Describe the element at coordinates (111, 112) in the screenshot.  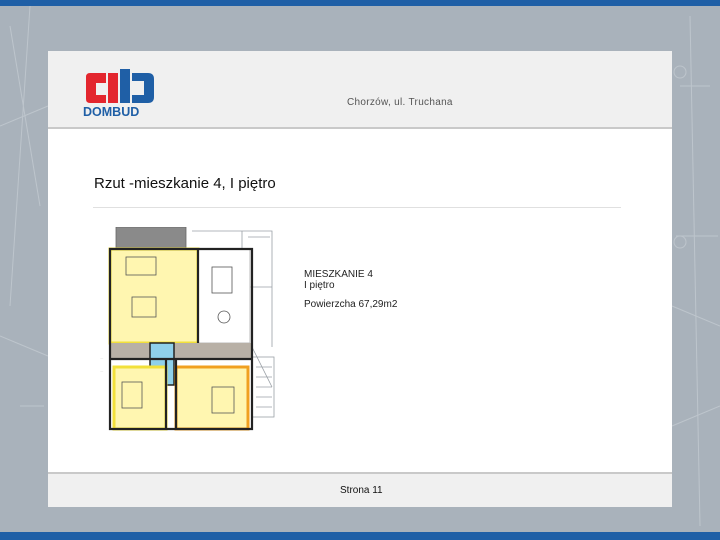
I see `logo-text: DOMBUD` at that location.